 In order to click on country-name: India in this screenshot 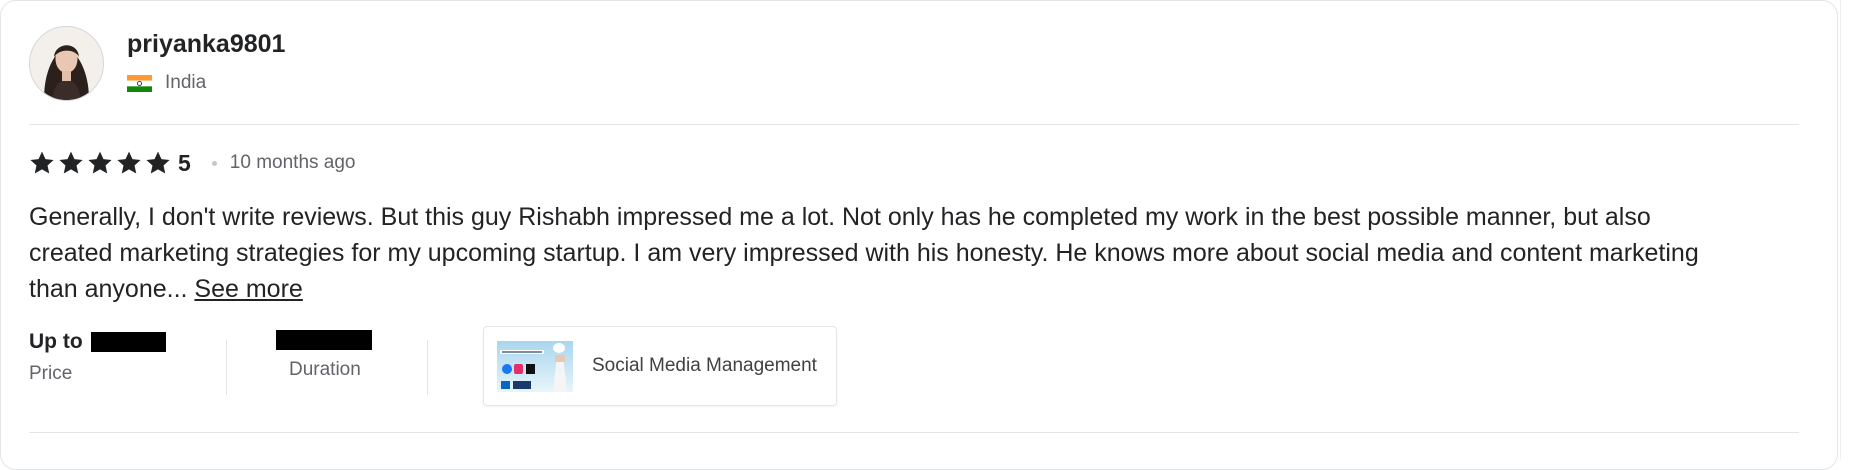, I will do `click(186, 82)`.